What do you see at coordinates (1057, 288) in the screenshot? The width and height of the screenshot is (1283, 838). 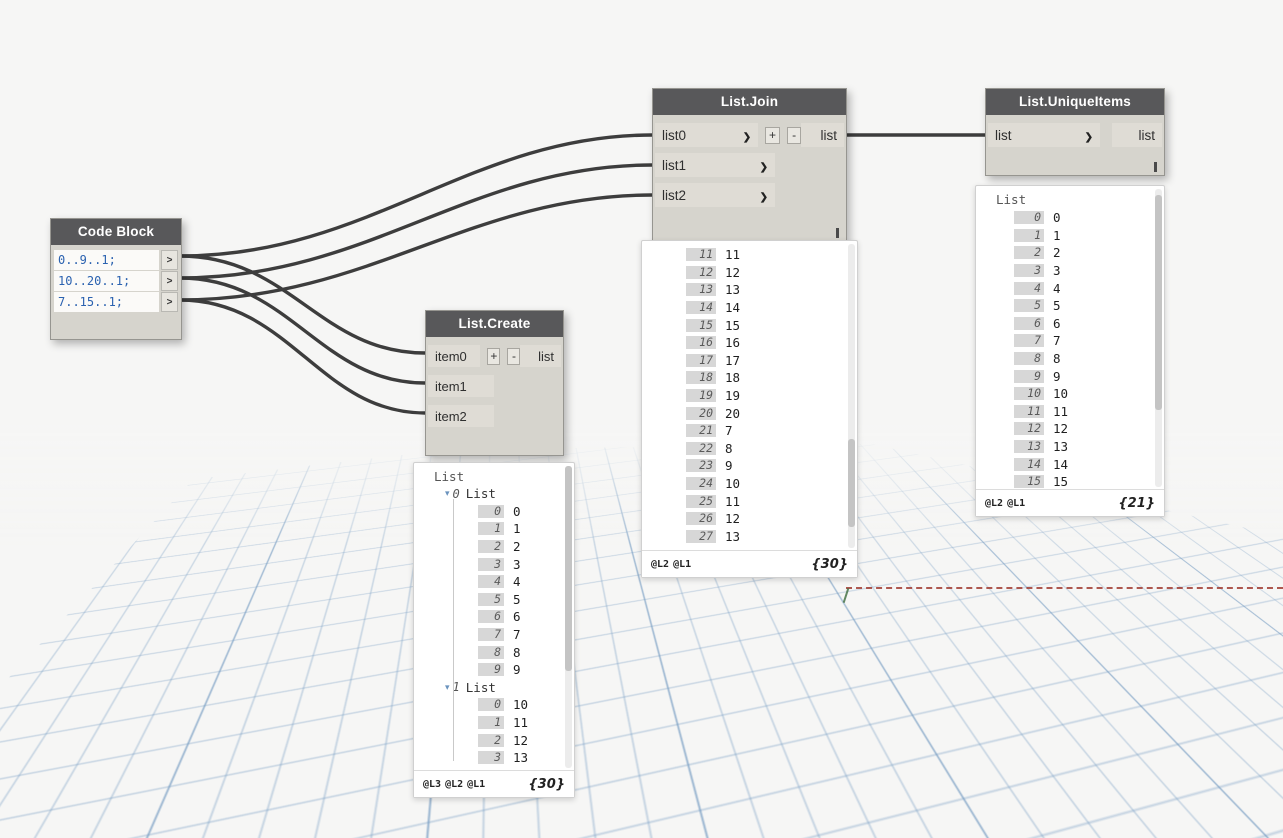 I see `item-value: 4` at bounding box center [1057, 288].